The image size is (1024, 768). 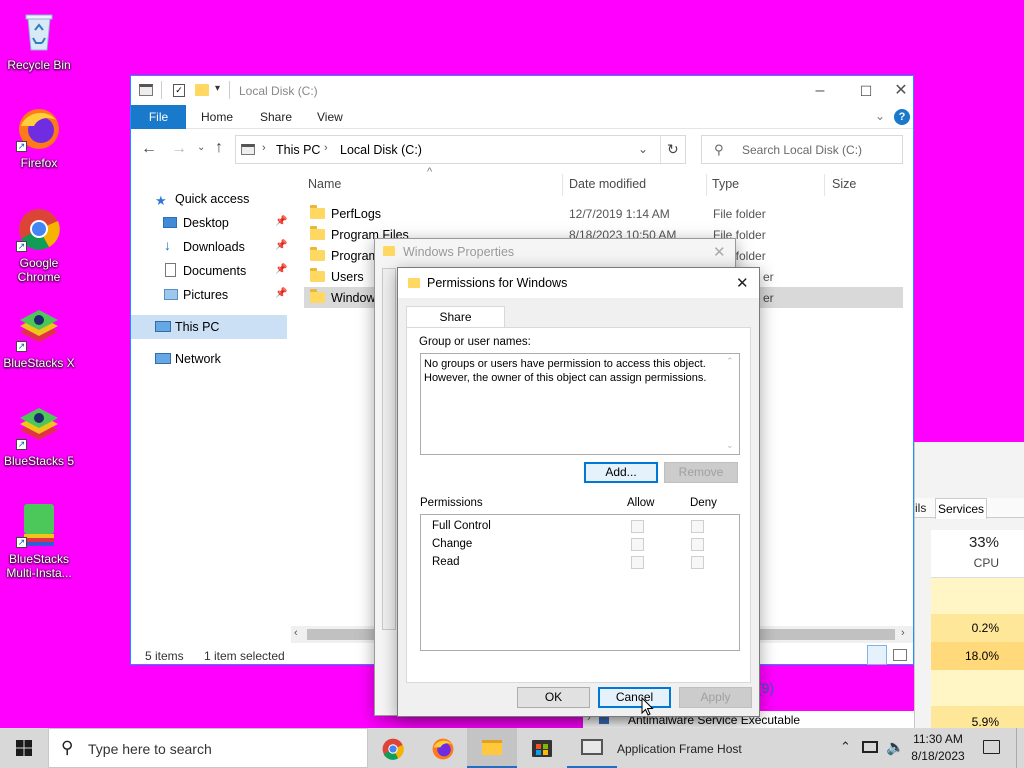 What do you see at coordinates (197, 327) in the screenshot?
I see `nav-this-pc: This PC` at bounding box center [197, 327].